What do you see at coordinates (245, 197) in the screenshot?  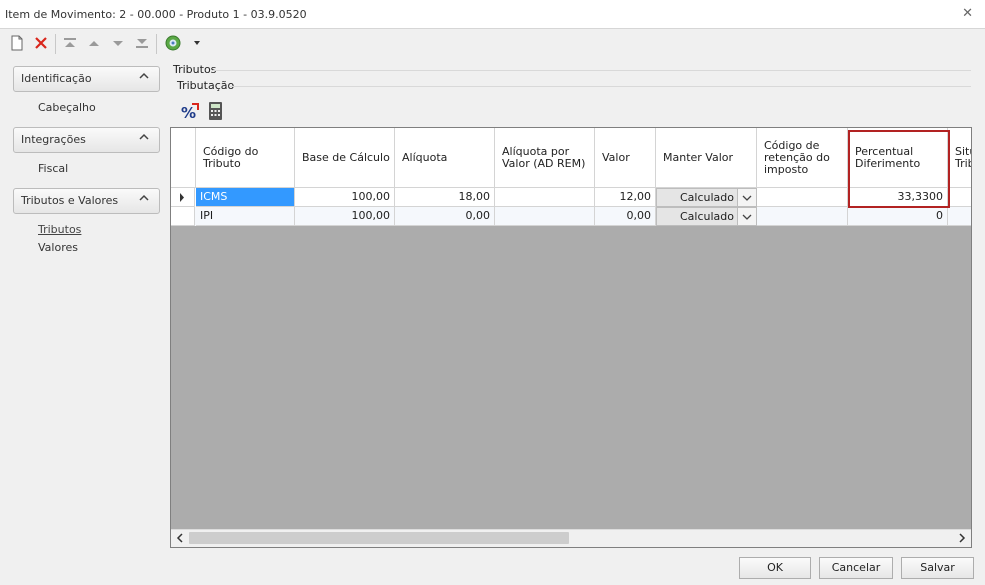 I see `cell-codigo: ICMS` at bounding box center [245, 197].